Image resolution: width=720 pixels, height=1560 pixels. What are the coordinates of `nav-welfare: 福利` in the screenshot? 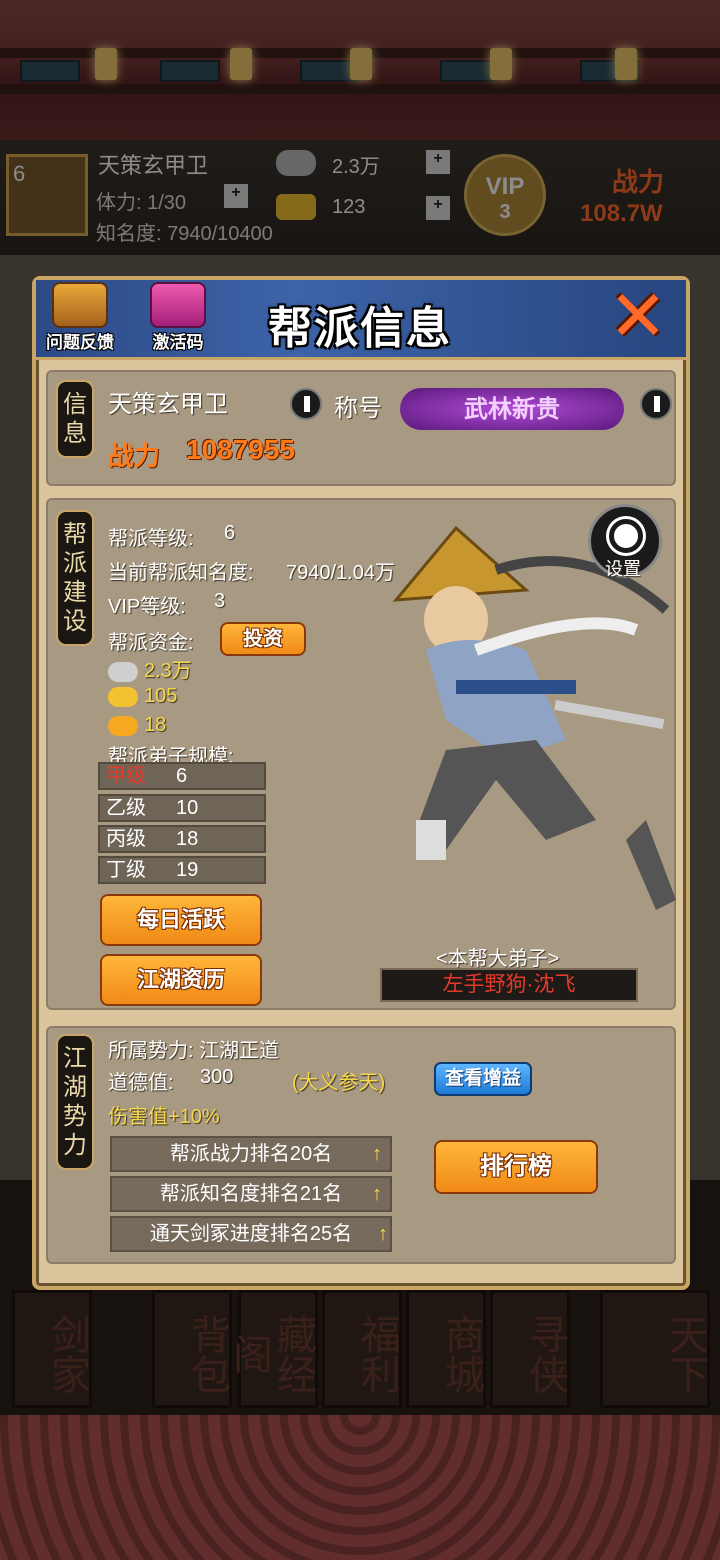 It's located at (362, 1349).